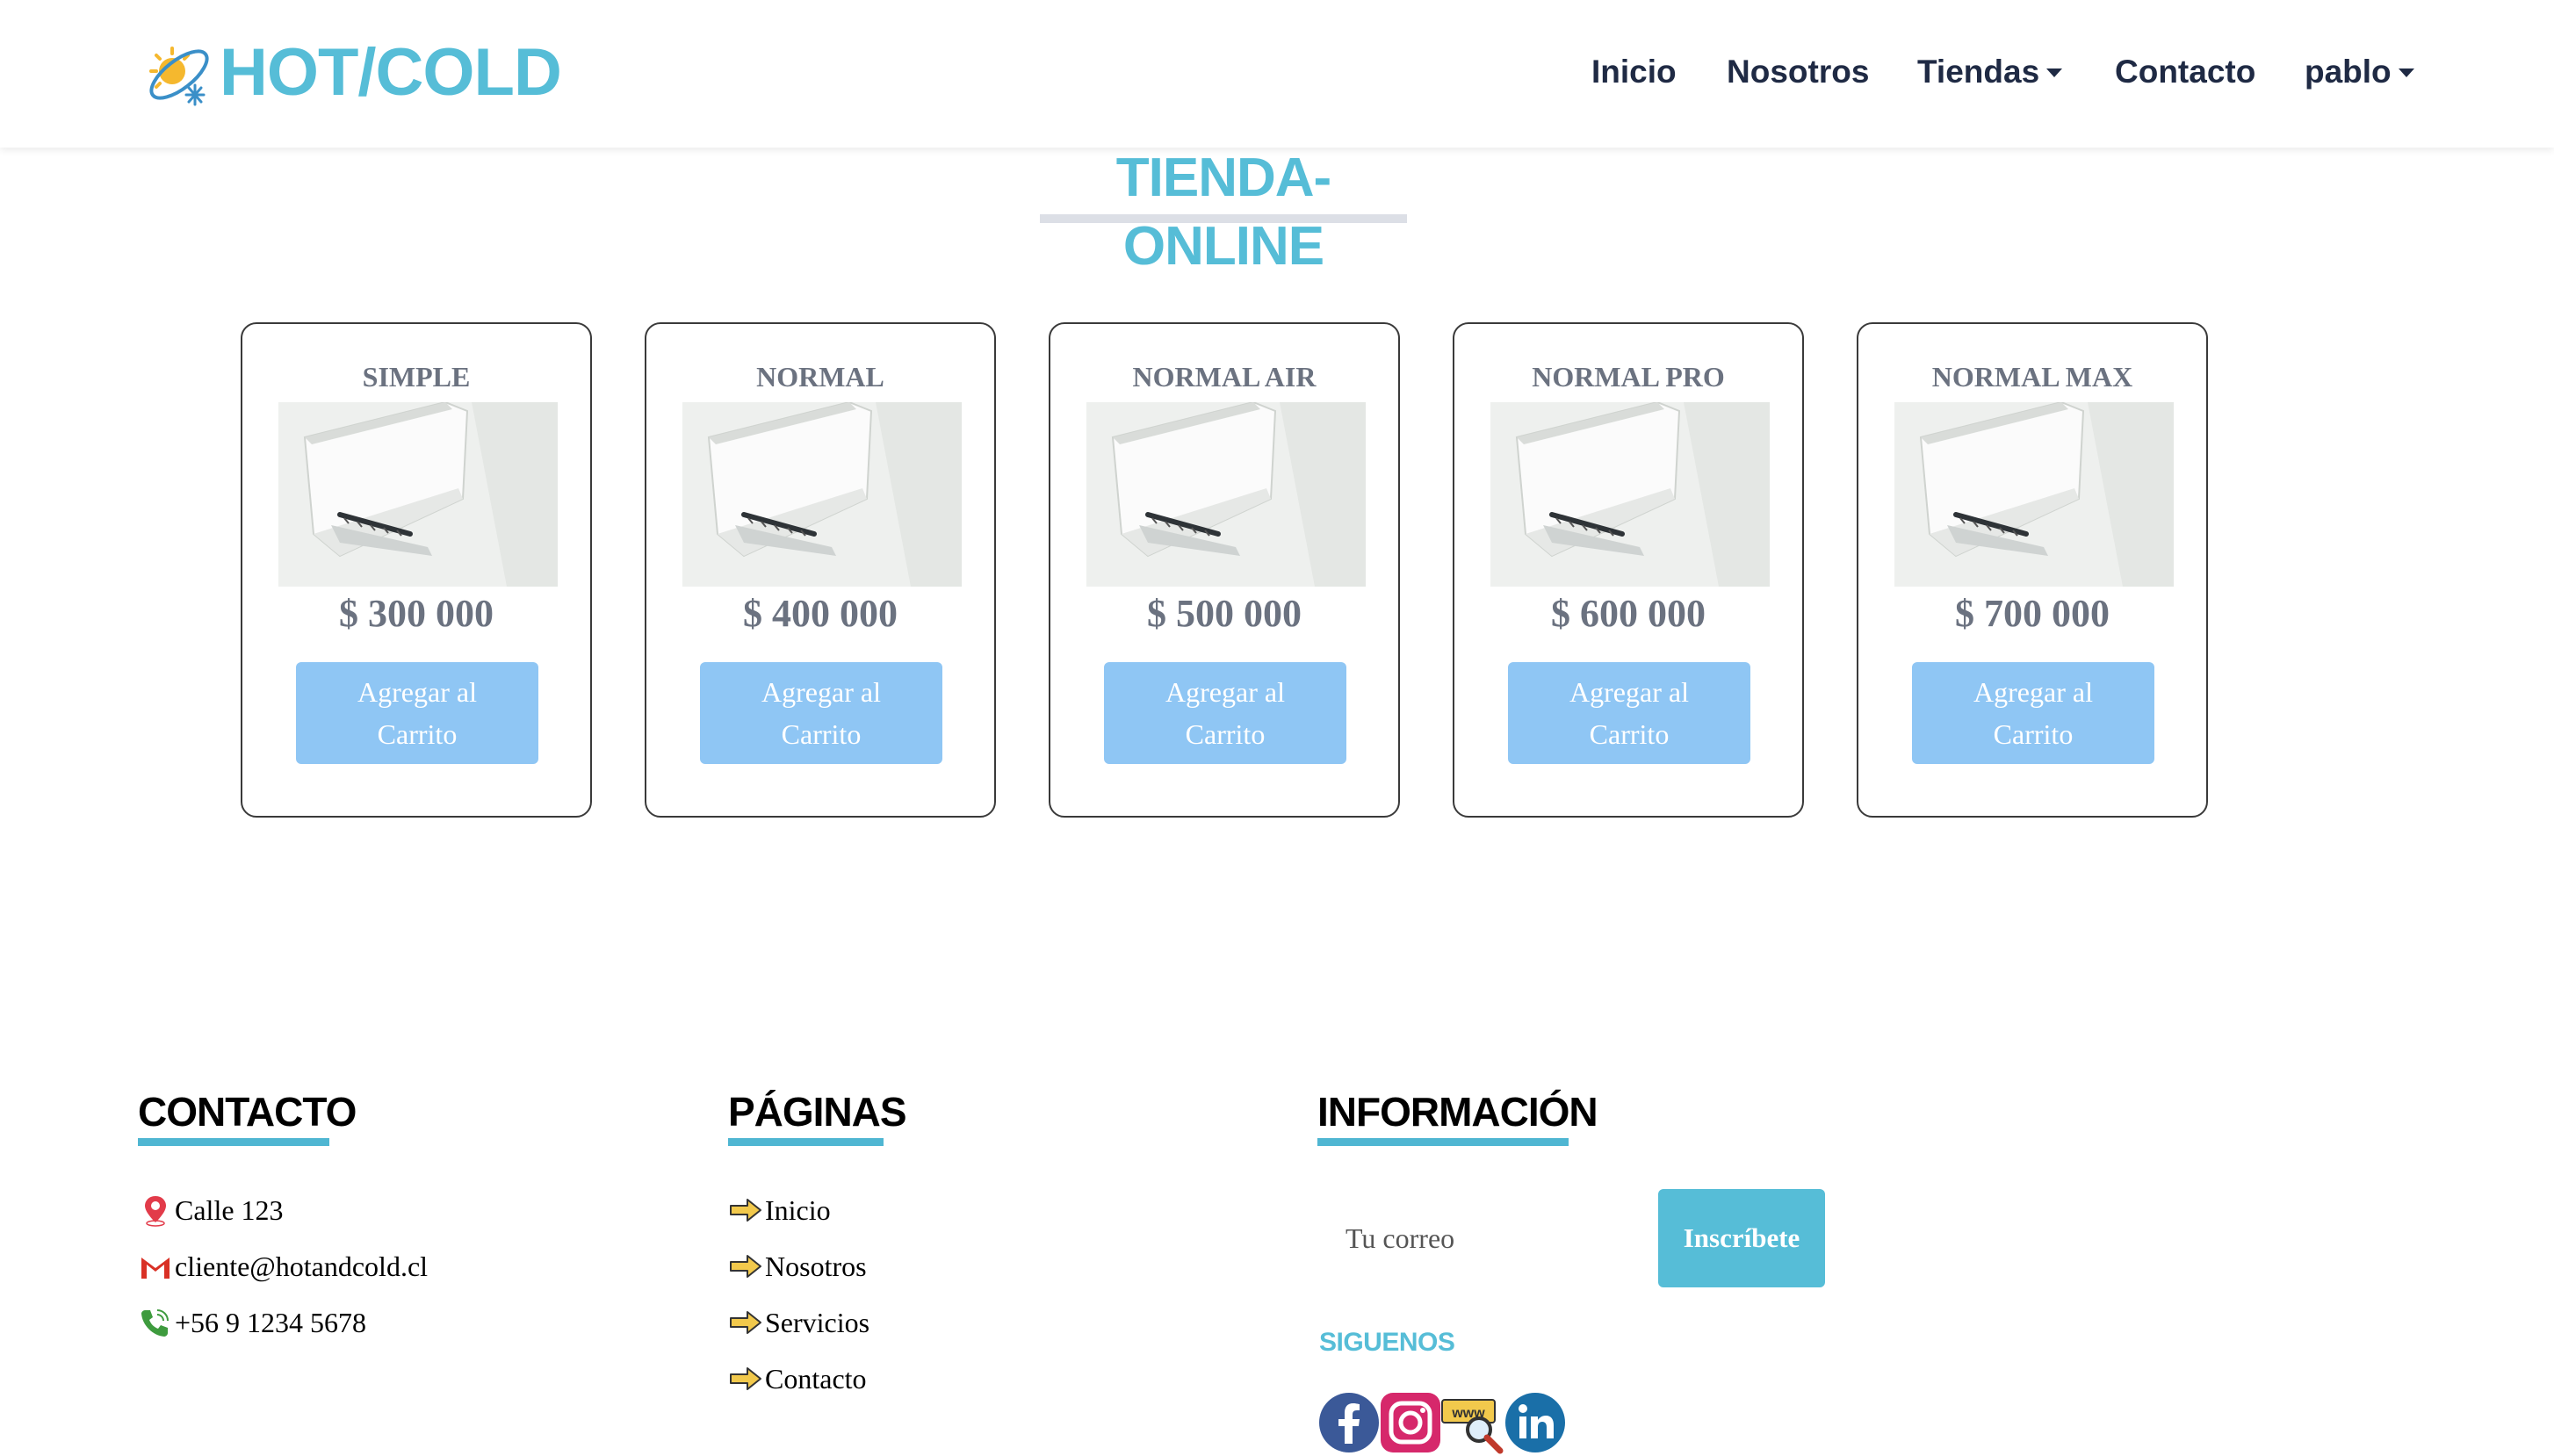 Image resolution: width=2554 pixels, height=1456 pixels. I want to click on linkedin-icon, so click(1536, 1422).